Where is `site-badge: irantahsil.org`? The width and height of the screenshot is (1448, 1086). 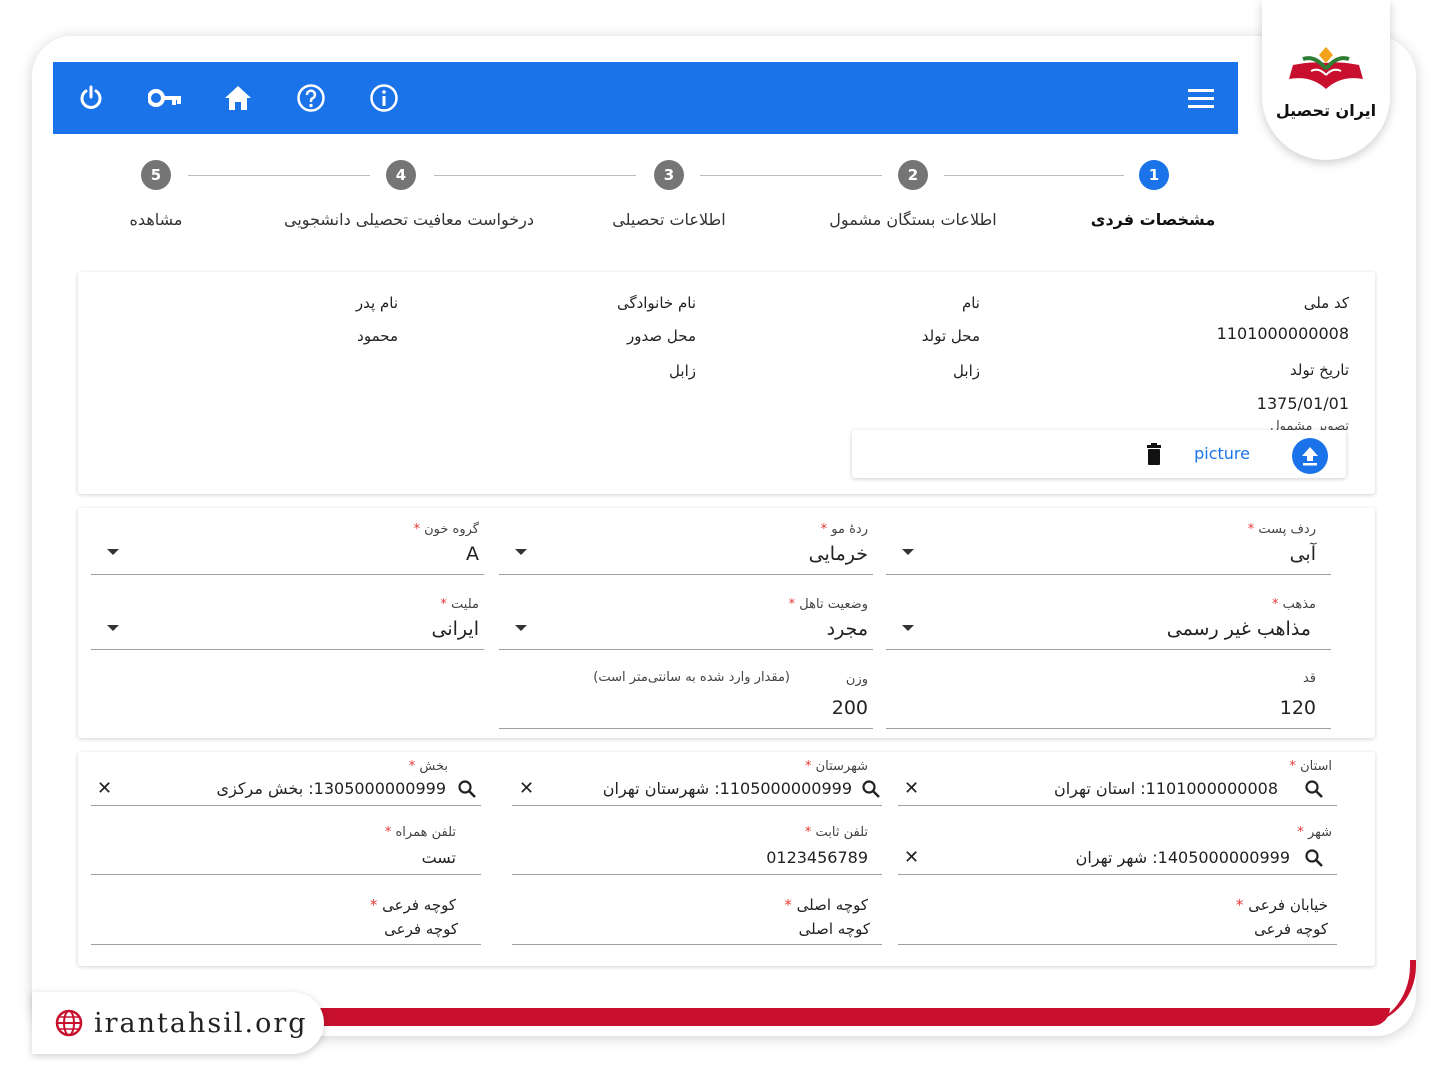
site-badge: irantahsil.org is located at coordinates (178, 1023).